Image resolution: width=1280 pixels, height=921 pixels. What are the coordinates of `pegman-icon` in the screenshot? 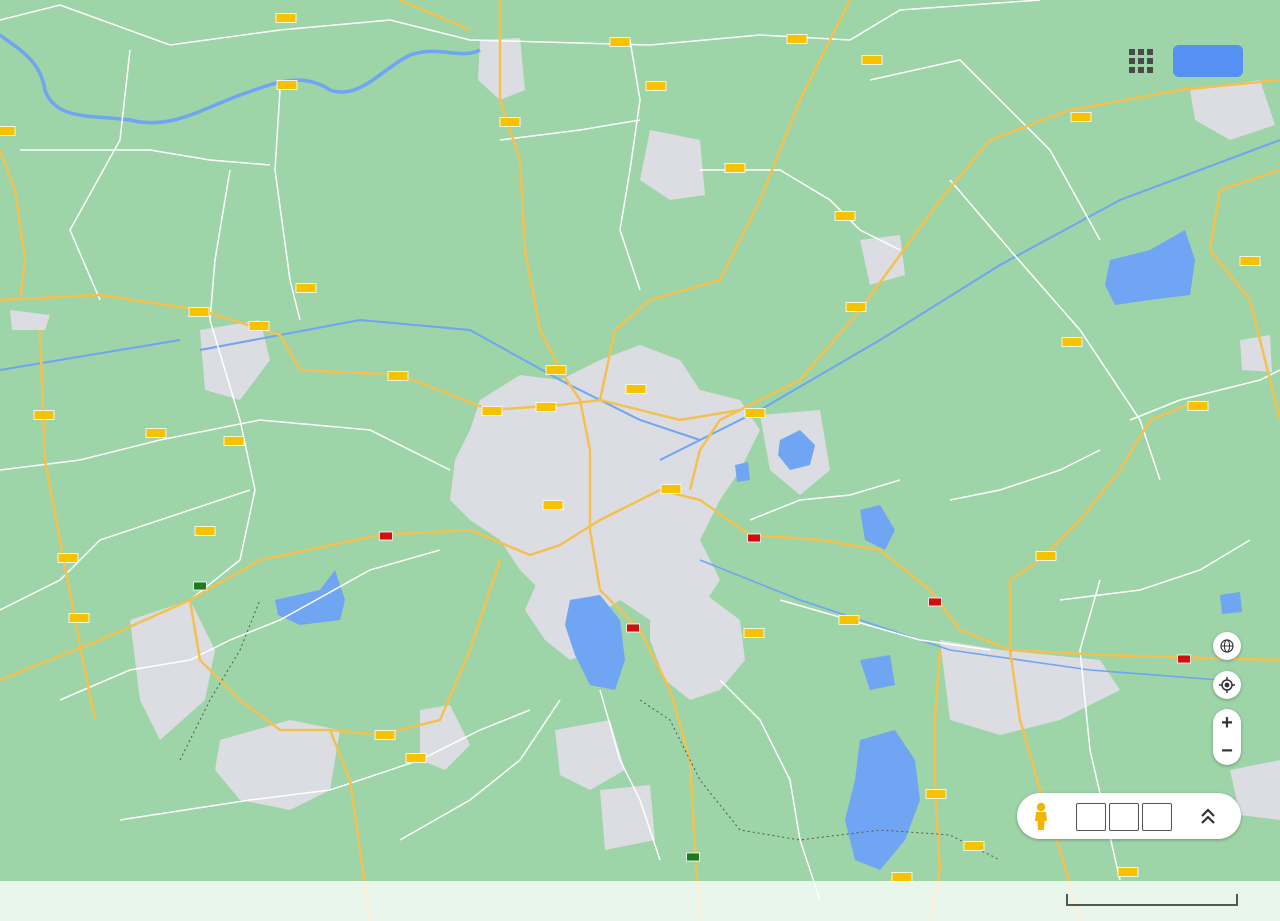 It's located at (1041, 816).